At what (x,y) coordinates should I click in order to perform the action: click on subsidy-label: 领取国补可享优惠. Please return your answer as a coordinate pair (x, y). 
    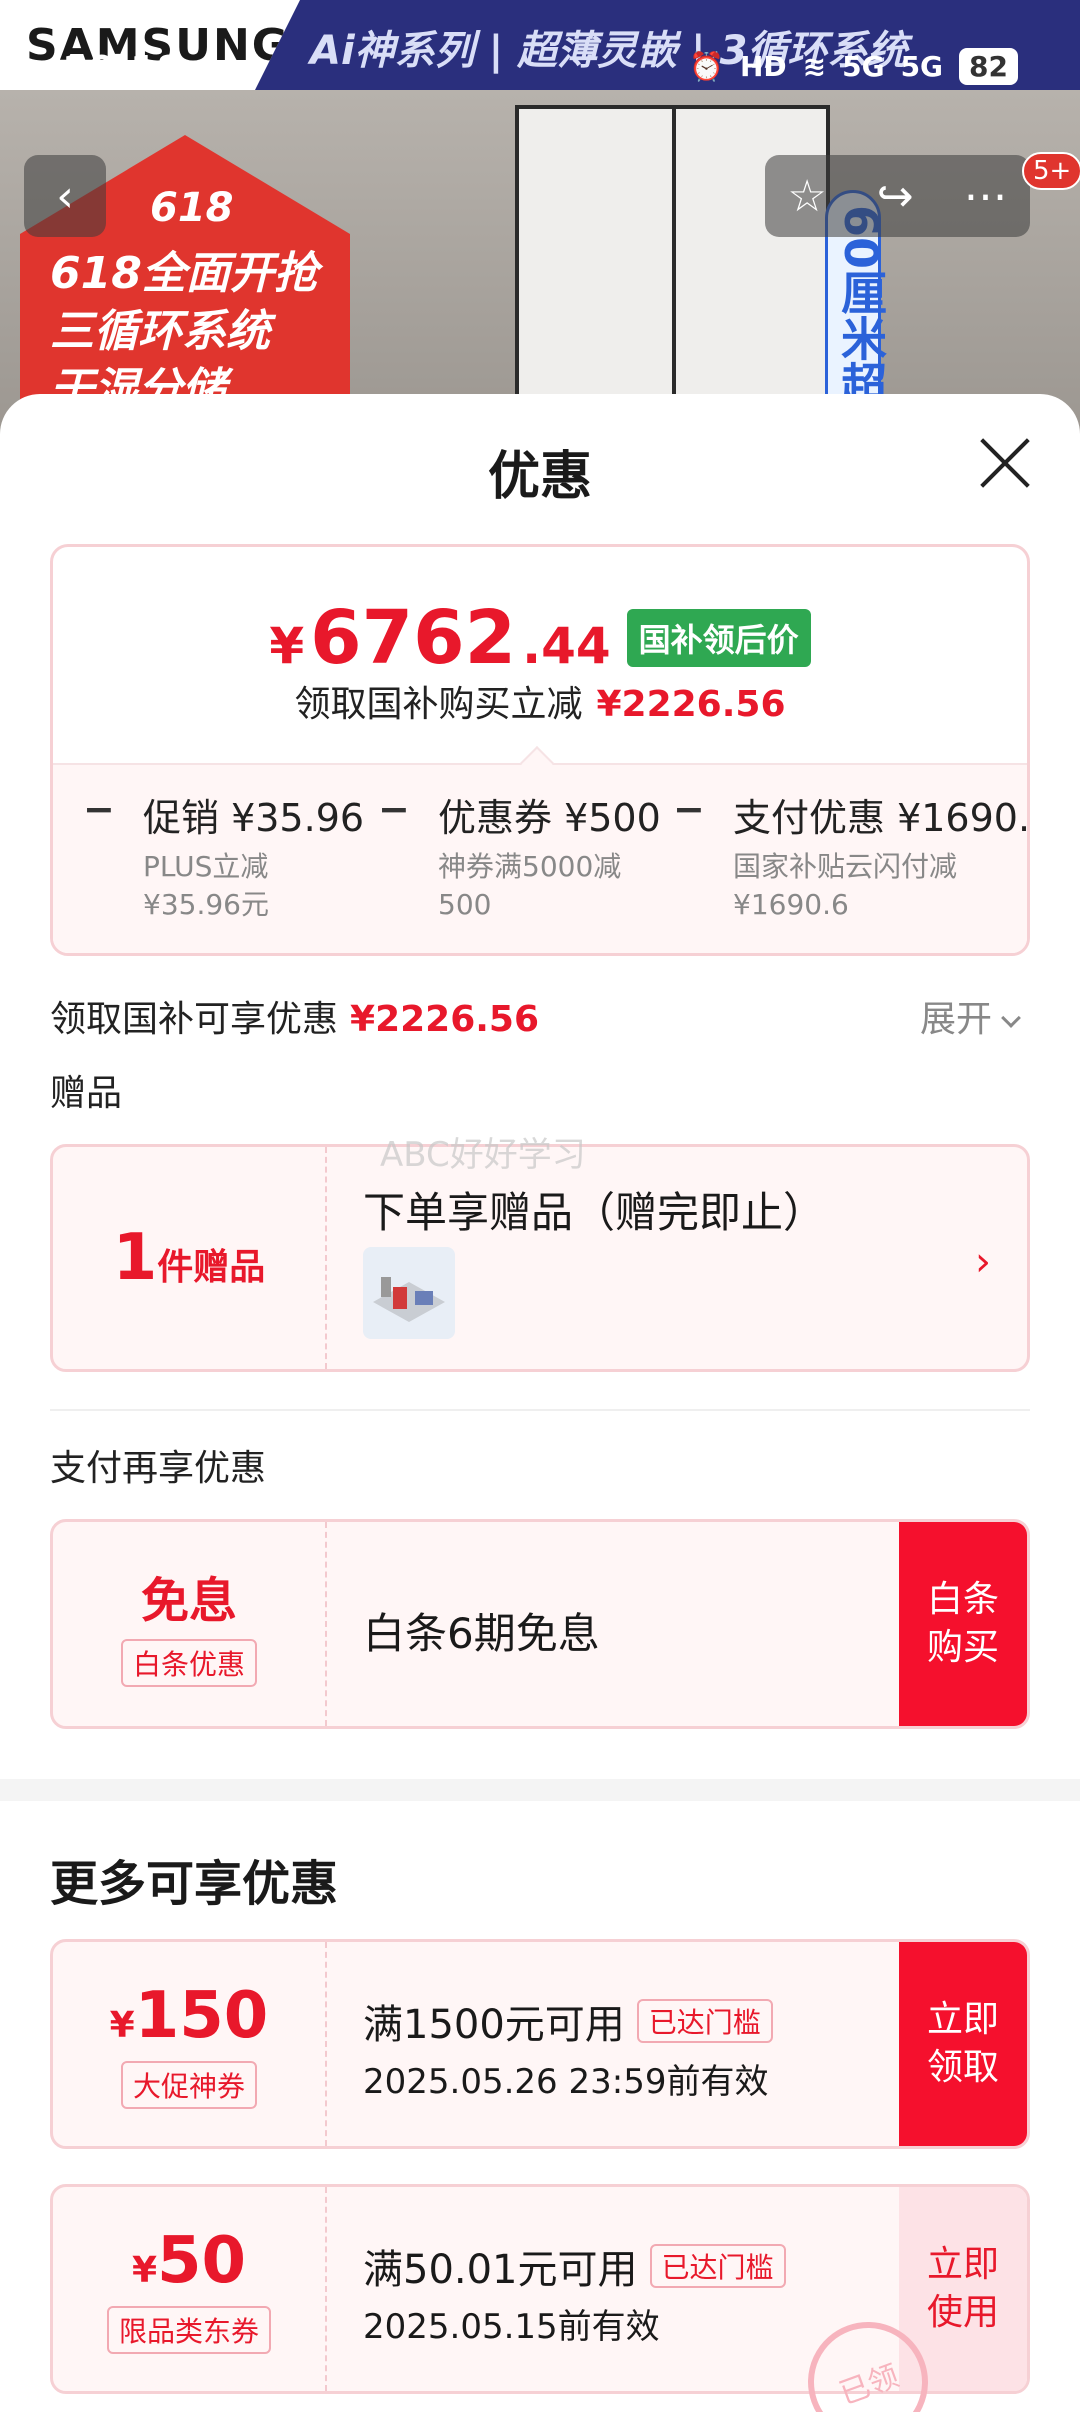
    Looking at the image, I should click on (194, 1019).